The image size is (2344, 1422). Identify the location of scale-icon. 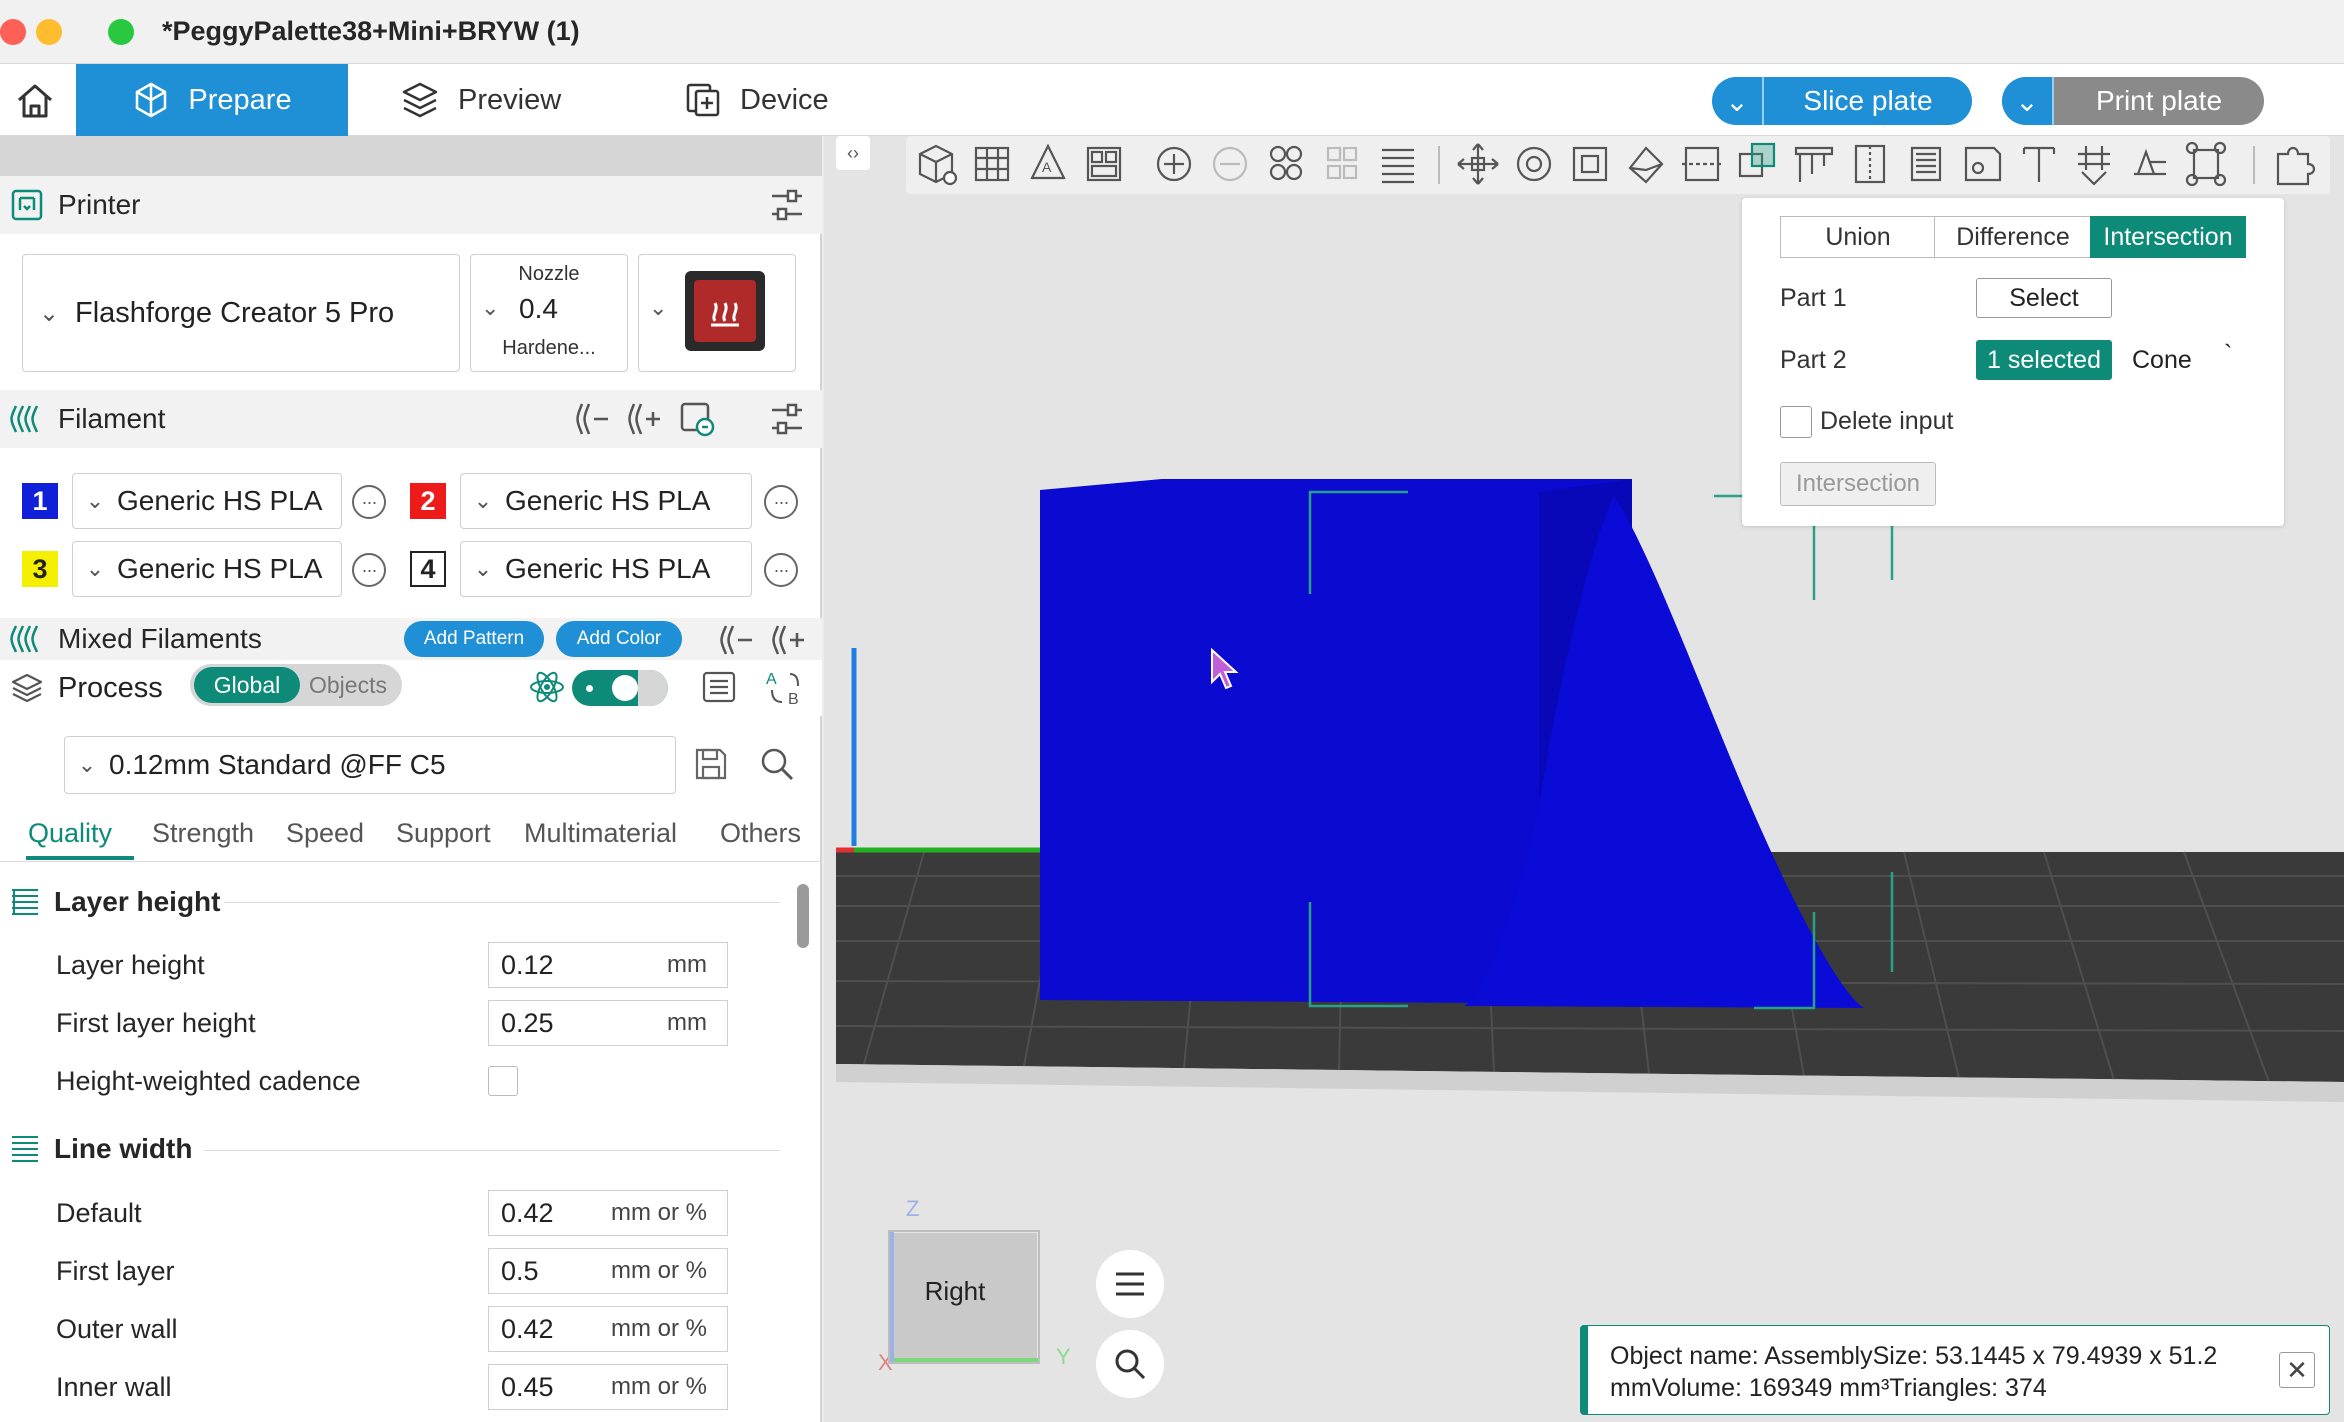
(1590, 164).